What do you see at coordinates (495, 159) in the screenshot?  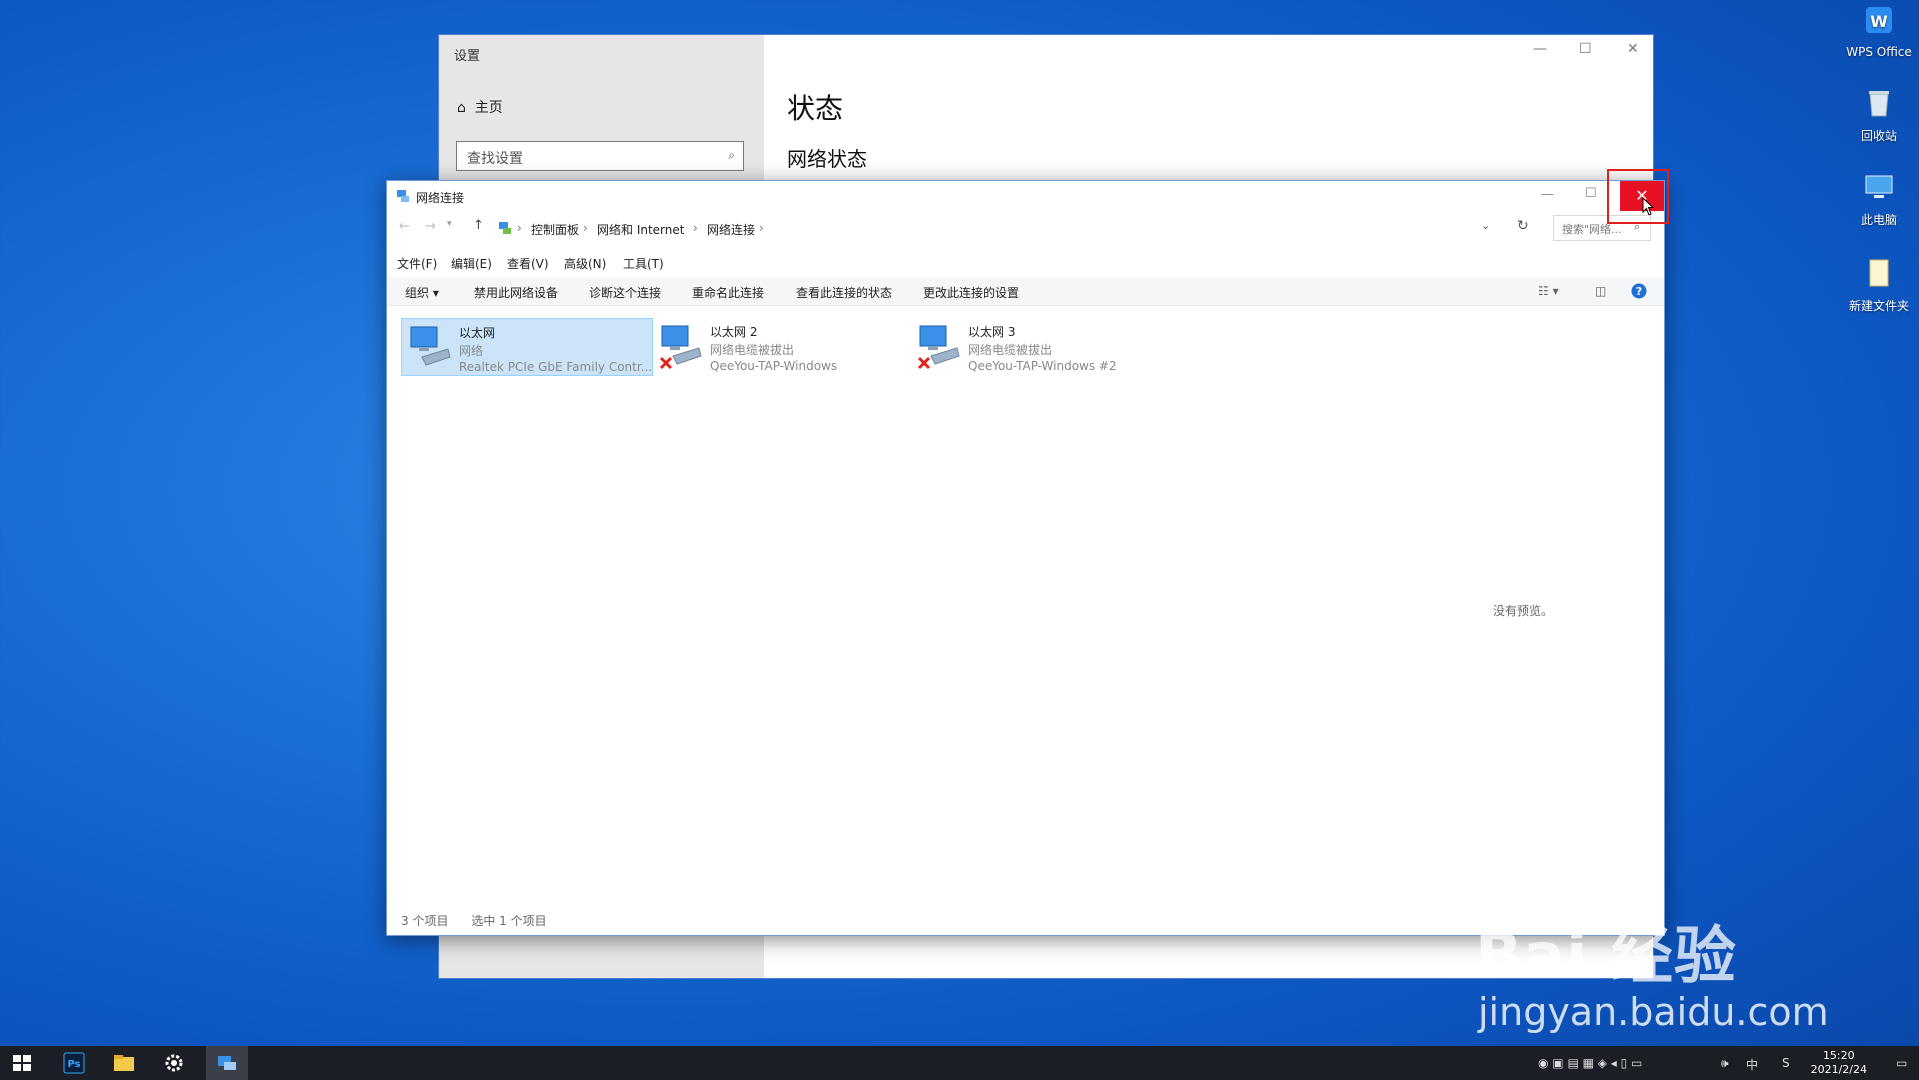 I see `settings-search-placeholder: 查找设置` at bounding box center [495, 159].